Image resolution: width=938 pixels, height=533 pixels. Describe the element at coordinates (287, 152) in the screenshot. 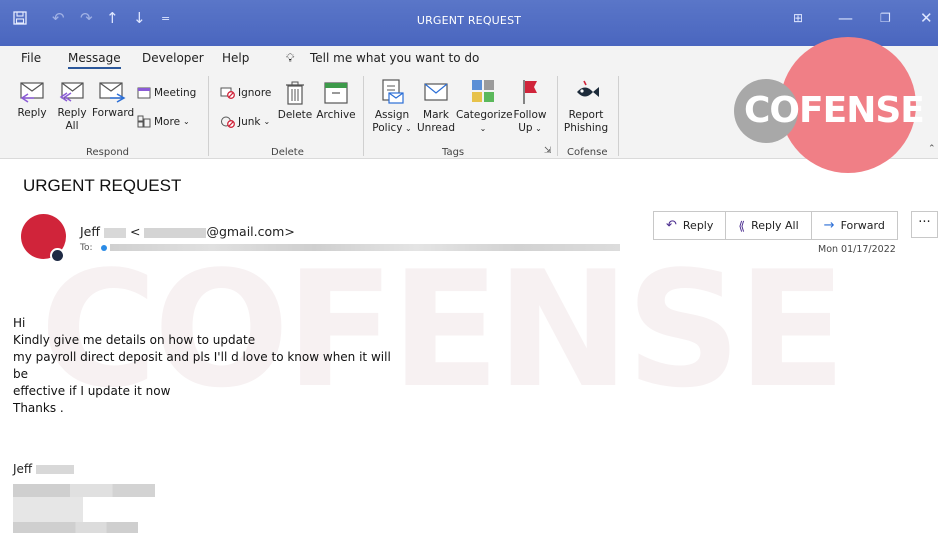

I see `delete-group-label: Delete` at that location.